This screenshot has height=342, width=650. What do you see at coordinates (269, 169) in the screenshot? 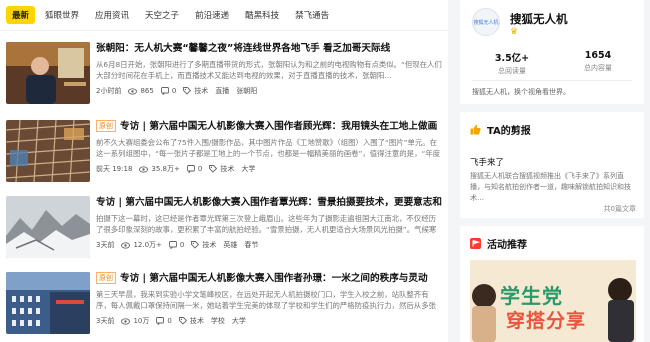
I see `article-meta: 前天 19:18 35.8万+ 0 技术 大学` at bounding box center [269, 169].